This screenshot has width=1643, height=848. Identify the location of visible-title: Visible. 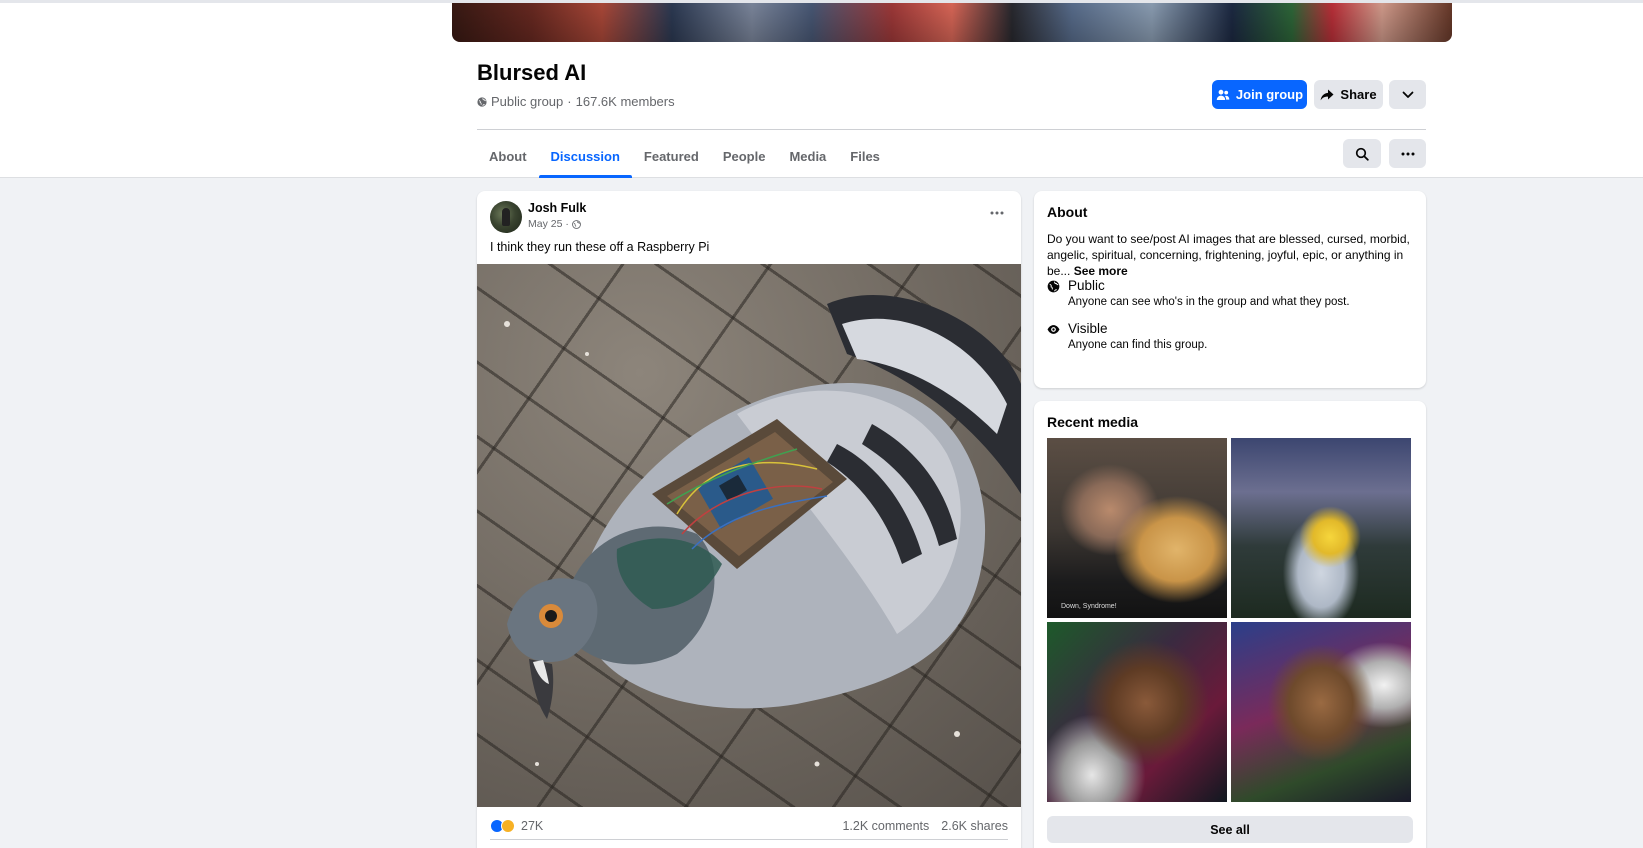
(1088, 328).